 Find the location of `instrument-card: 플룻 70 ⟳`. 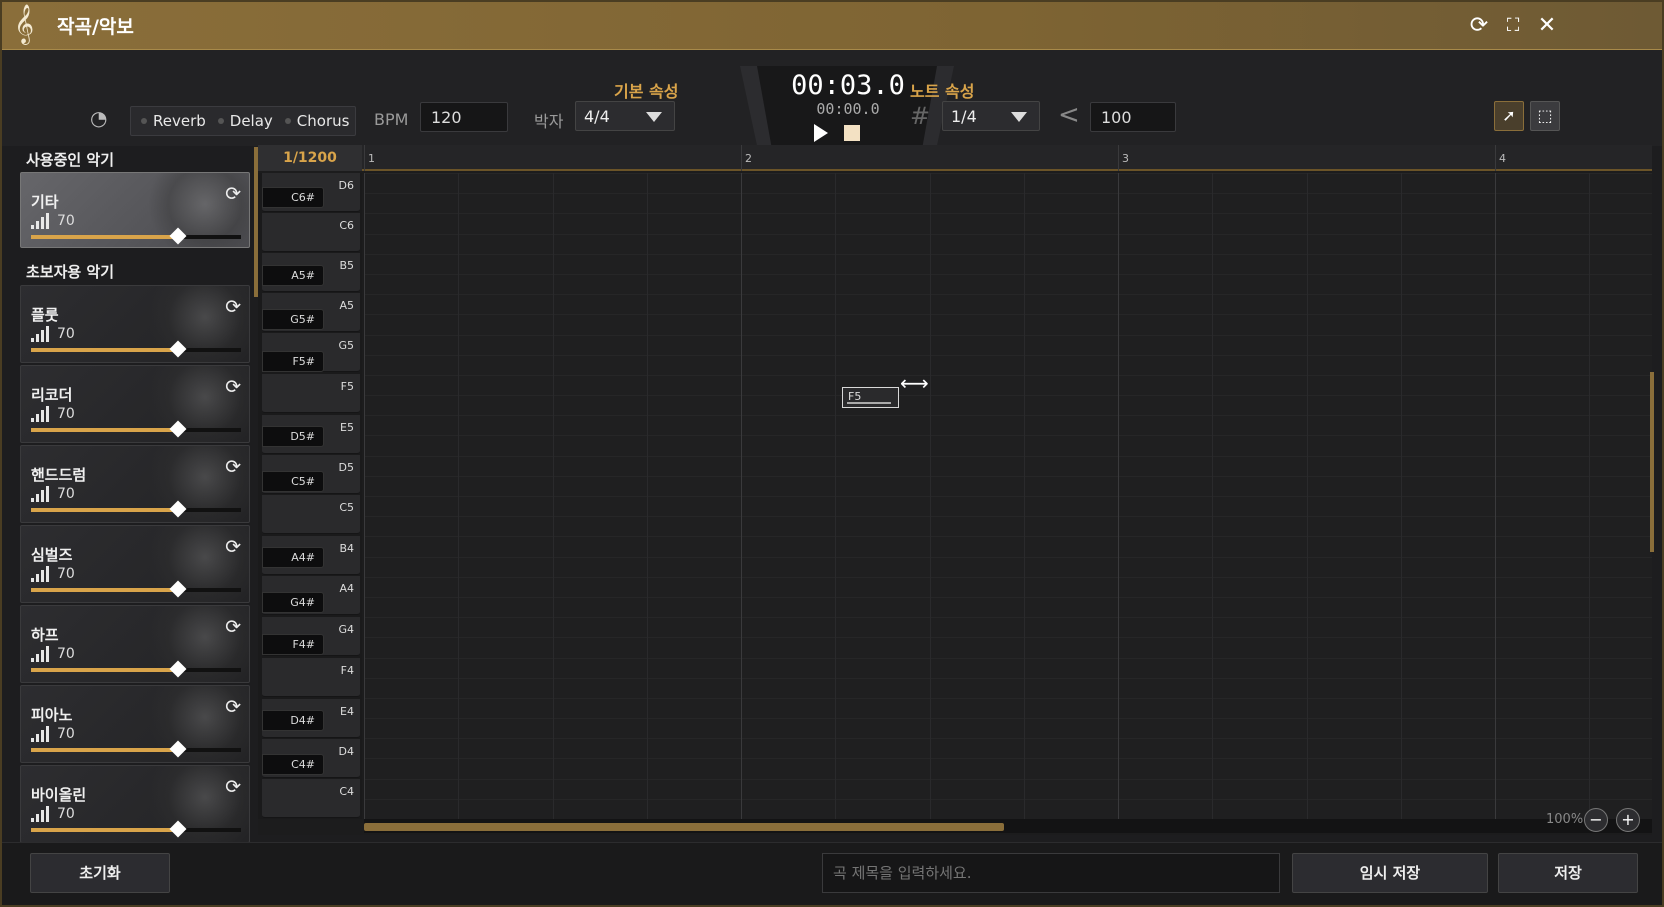

instrument-card: 플룻 70 ⟳ is located at coordinates (135, 324).